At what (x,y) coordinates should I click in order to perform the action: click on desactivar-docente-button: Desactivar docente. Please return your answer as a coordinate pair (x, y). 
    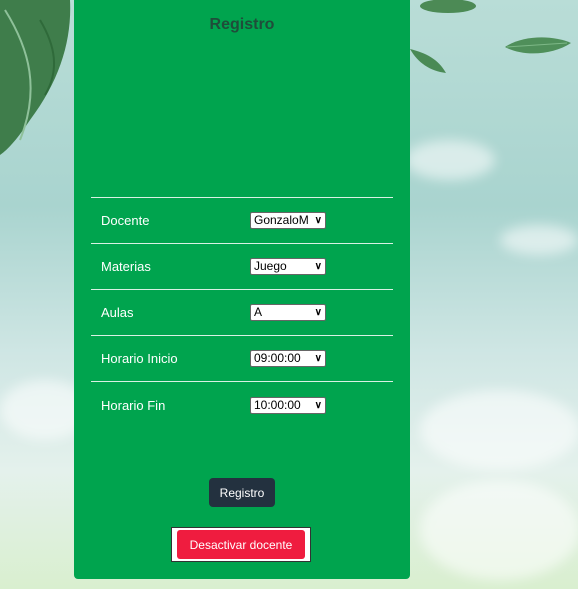
    Looking at the image, I should click on (241, 544).